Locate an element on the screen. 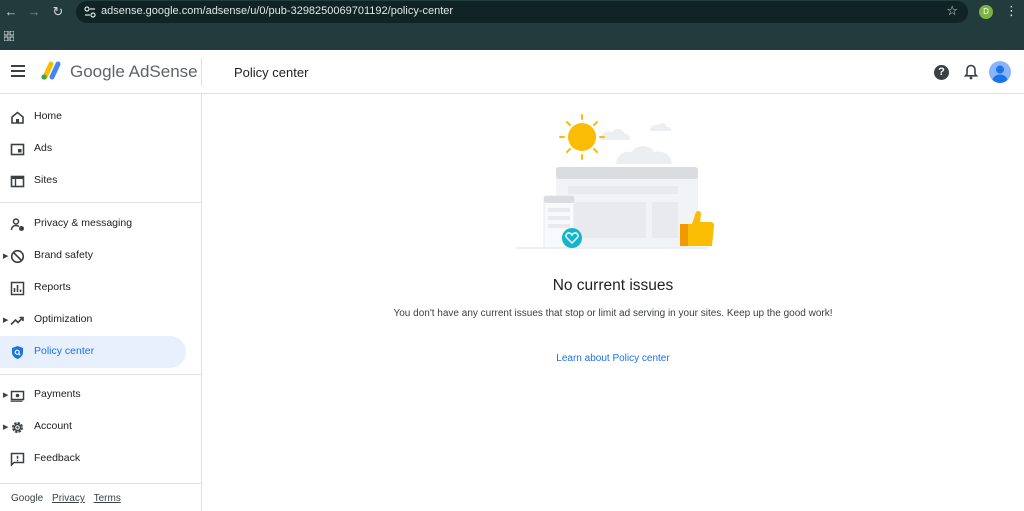 The height and width of the screenshot is (511, 1024). sidebar-item-label: Policy center is located at coordinates (64, 351).